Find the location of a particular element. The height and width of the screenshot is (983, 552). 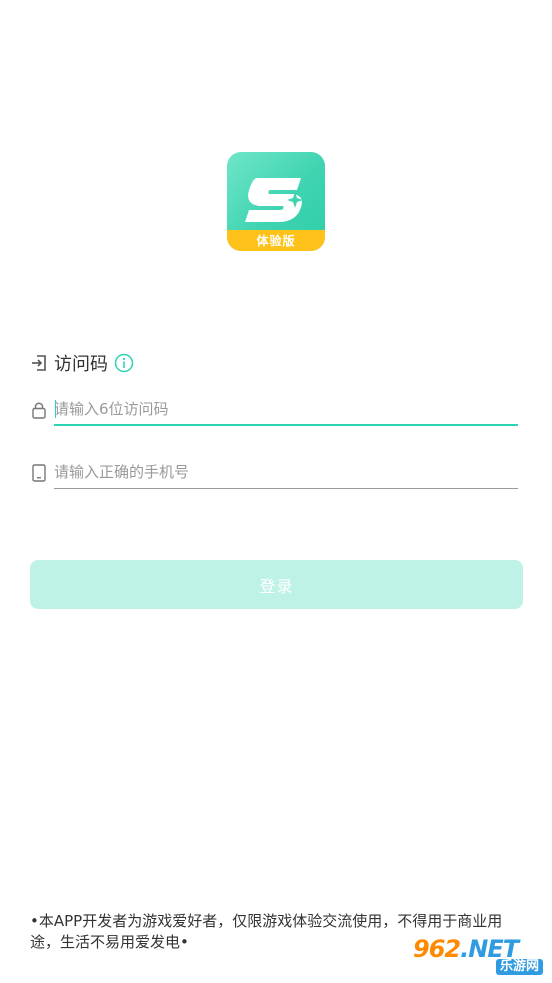

text-caret is located at coordinates (55, 409).